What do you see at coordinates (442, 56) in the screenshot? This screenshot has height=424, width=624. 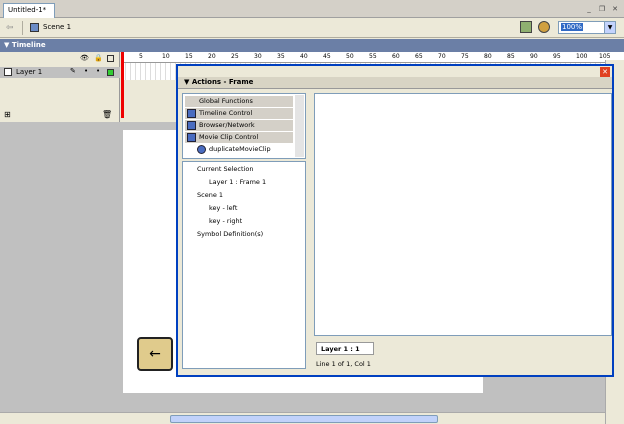 I see `ruler-tick: 70` at bounding box center [442, 56].